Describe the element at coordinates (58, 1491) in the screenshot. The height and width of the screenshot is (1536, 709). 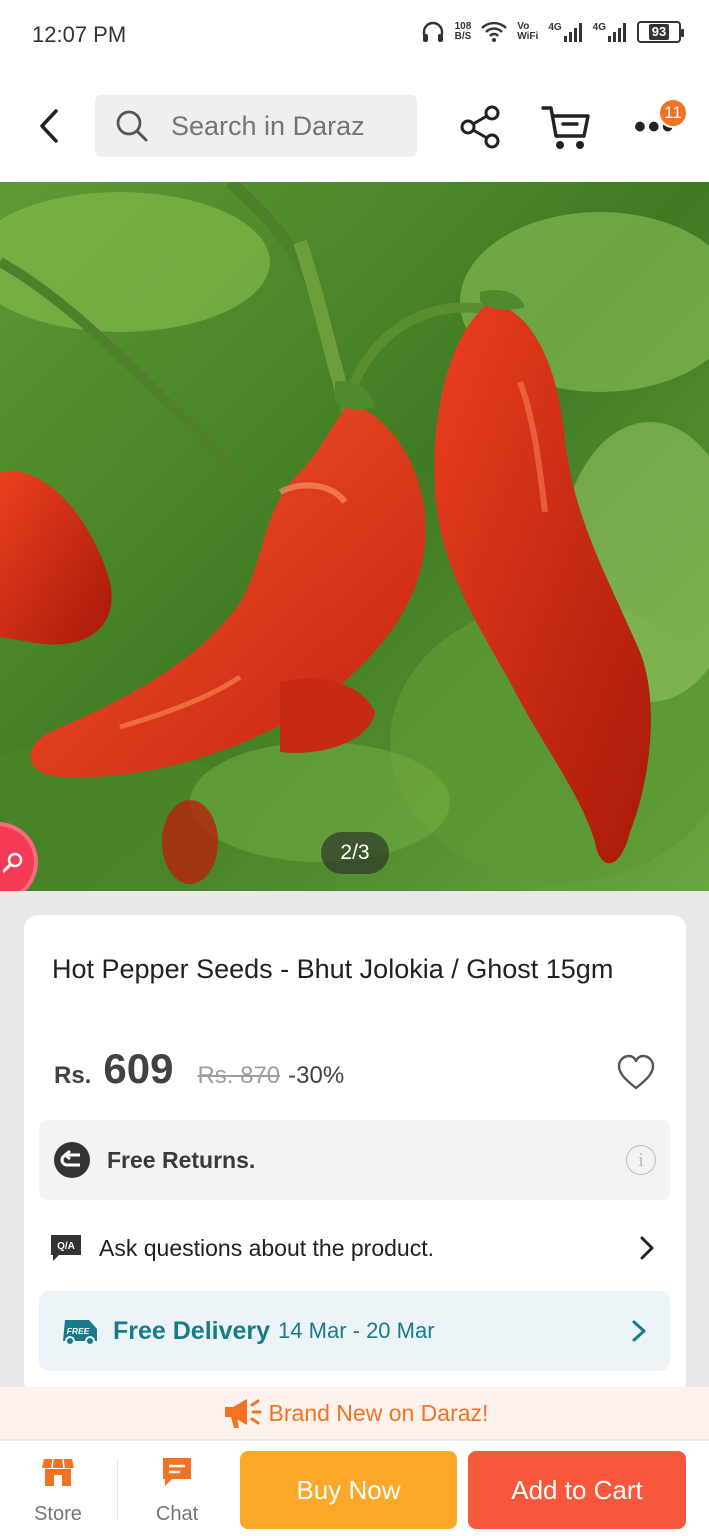
I see `store-button: Store` at that location.